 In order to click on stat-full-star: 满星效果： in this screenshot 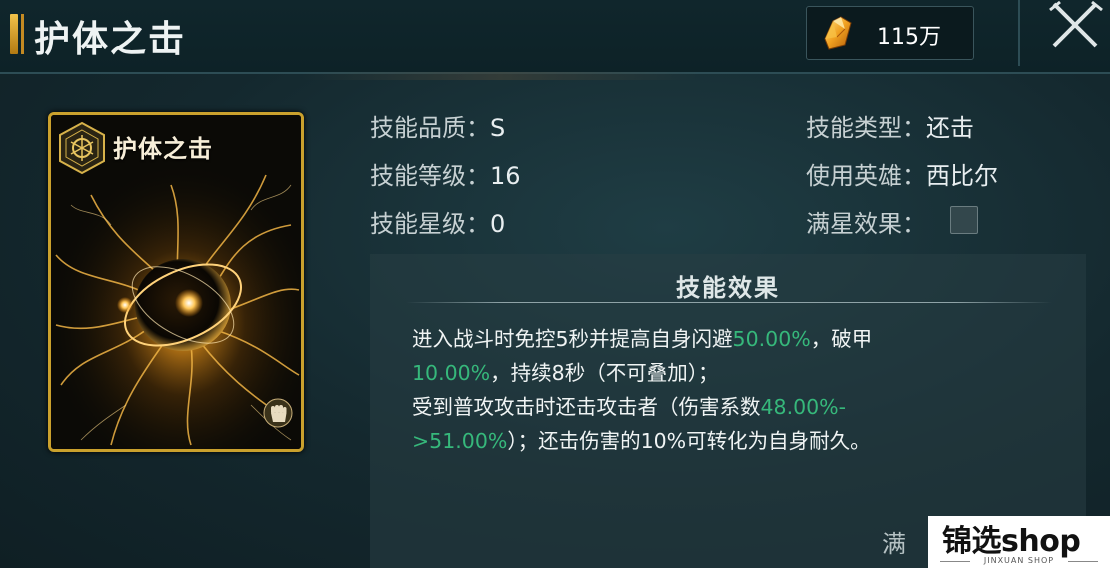, I will do `click(866, 221)`.